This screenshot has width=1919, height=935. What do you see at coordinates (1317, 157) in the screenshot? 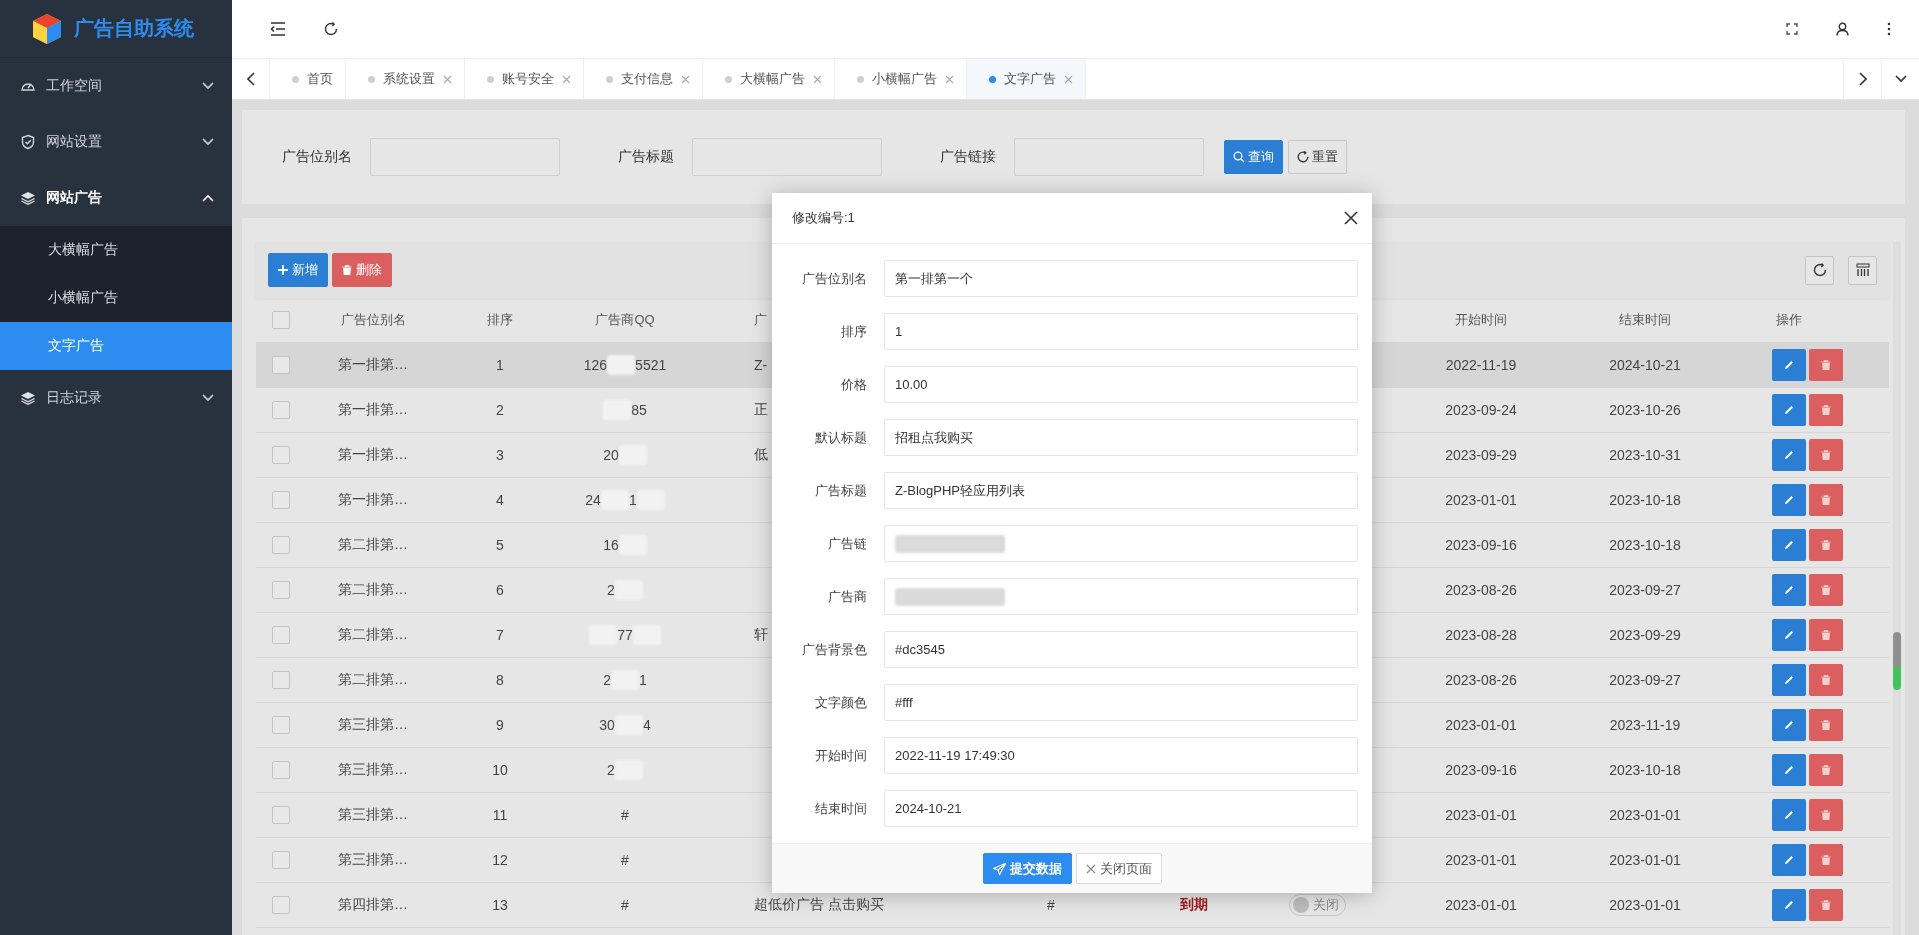
I see `reset-button: 重置` at bounding box center [1317, 157].